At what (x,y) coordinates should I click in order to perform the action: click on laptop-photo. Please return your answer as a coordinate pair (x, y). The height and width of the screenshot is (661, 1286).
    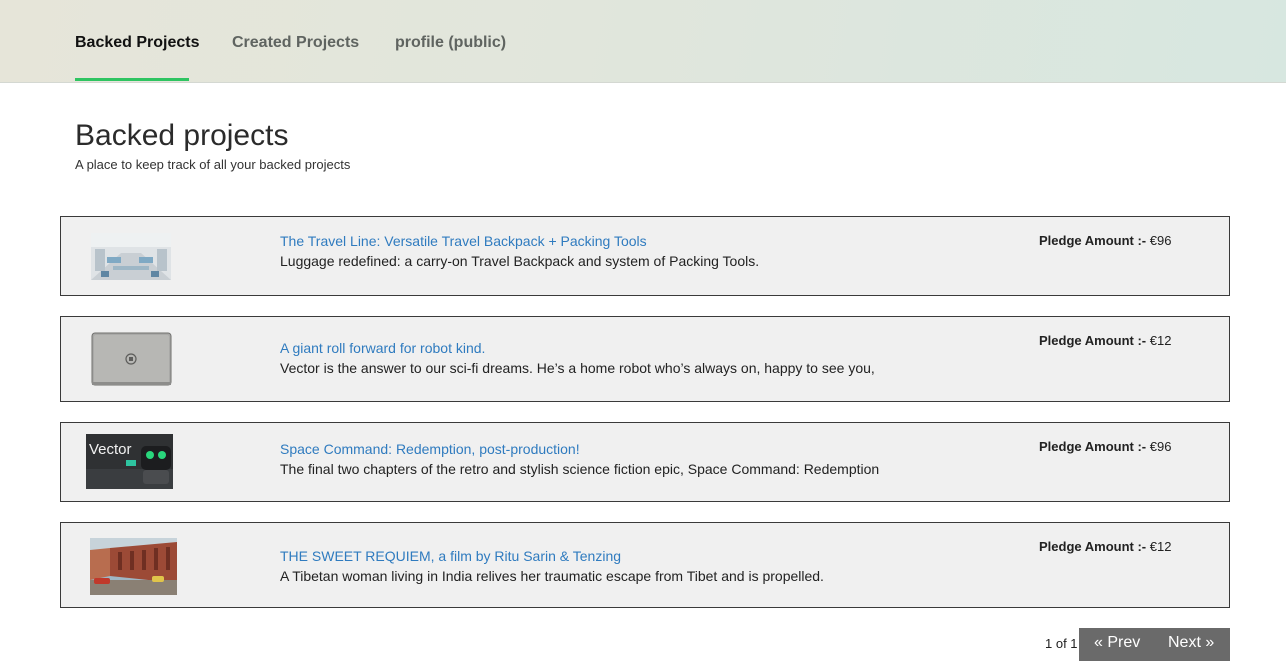
    Looking at the image, I should click on (131, 359).